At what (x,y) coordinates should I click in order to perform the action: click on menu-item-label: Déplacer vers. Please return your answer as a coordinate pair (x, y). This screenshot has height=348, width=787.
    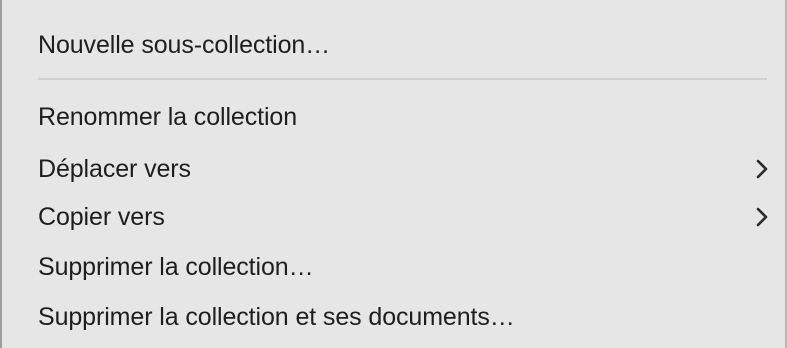
    Looking at the image, I should click on (114, 168).